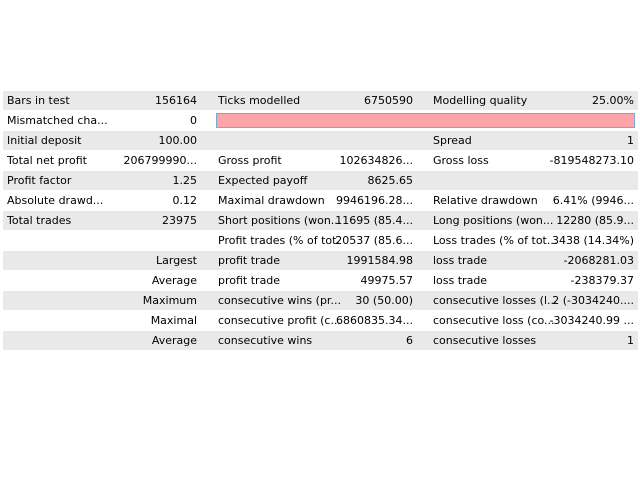 The height and width of the screenshot is (480, 640). Describe the element at coordinates (176, 100) in the screenshot. I see `value-bars-in-test: 156164` at that location.